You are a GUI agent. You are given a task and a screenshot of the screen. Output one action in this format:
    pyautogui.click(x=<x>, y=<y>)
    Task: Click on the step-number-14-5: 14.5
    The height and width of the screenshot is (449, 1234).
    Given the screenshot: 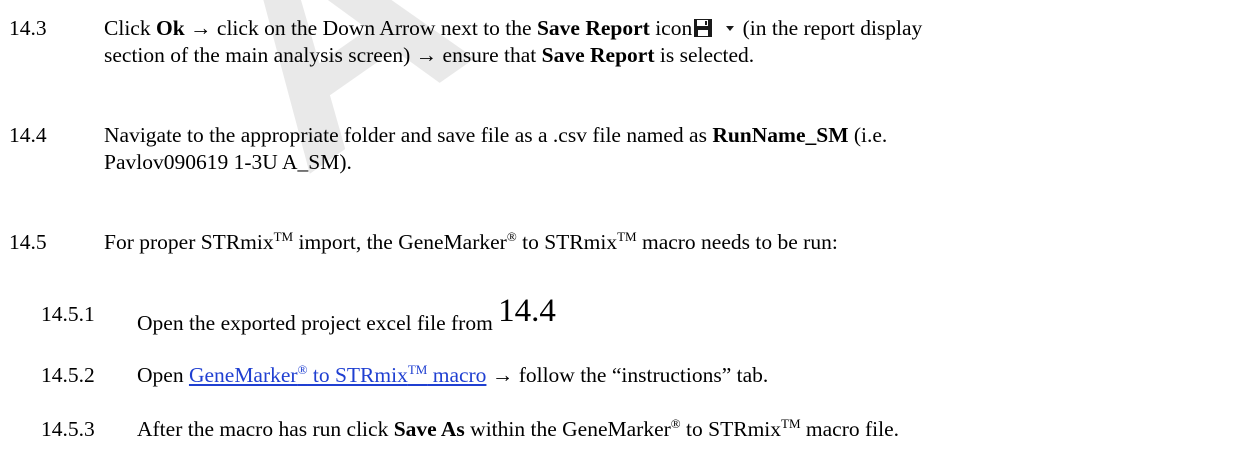 What is the action you would take?
    pyautogui.click(x=28, y=242)
    